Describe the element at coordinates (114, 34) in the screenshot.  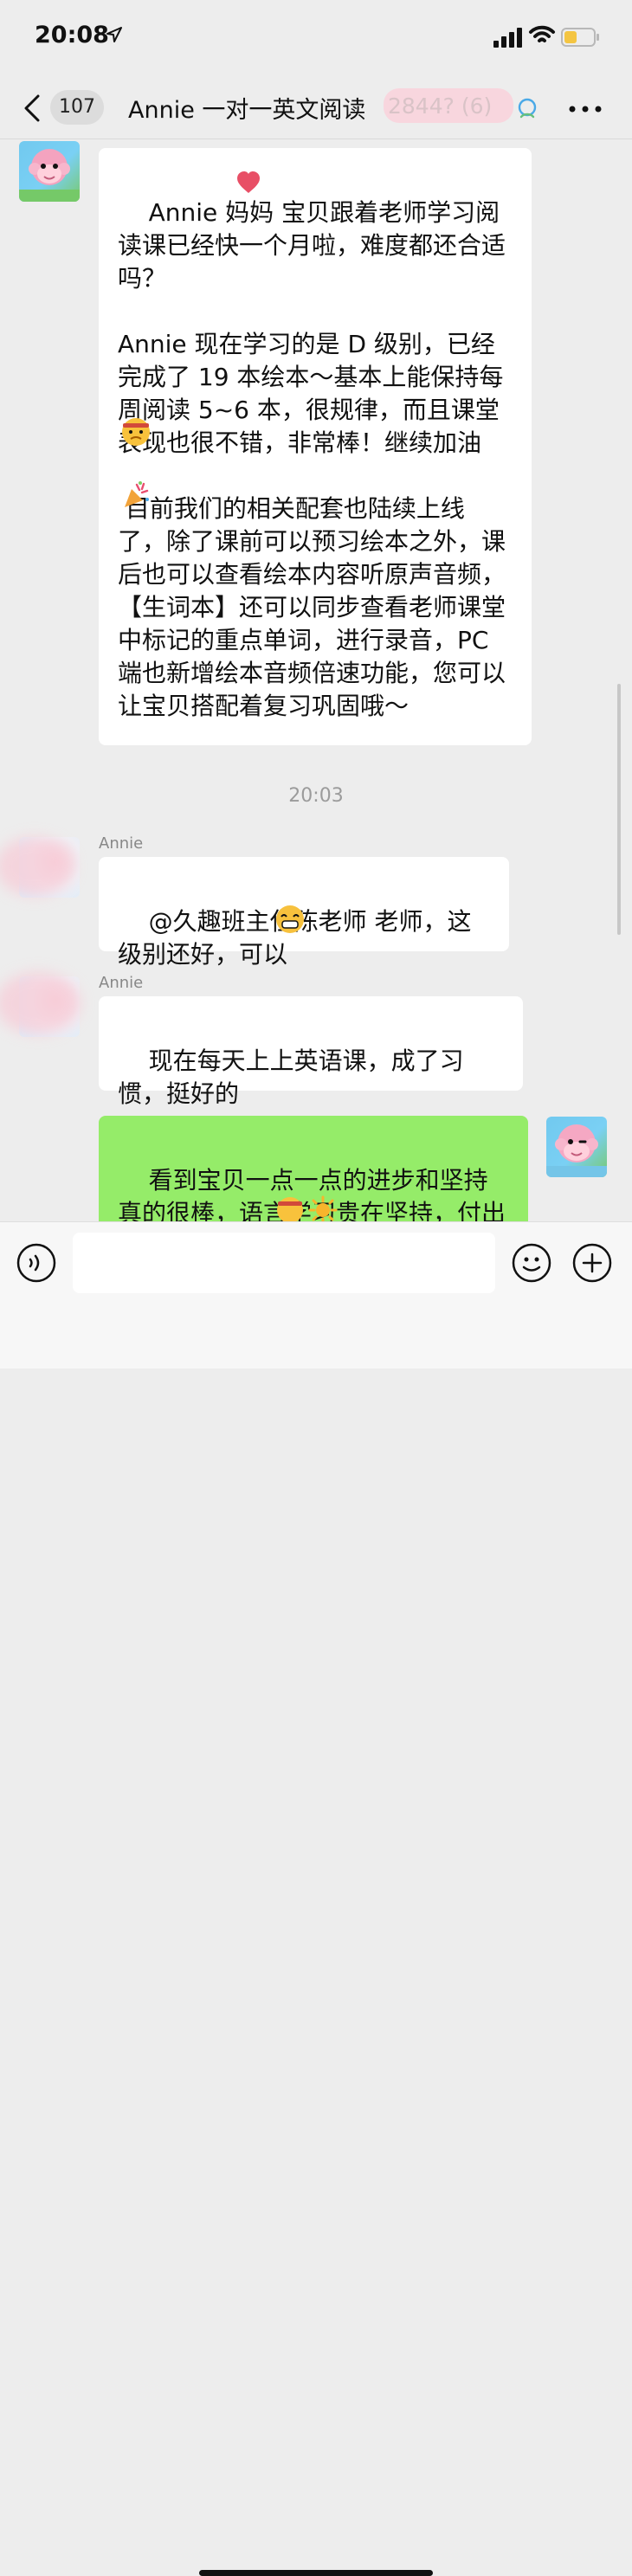
I see `location-arrow-icon` at that location.